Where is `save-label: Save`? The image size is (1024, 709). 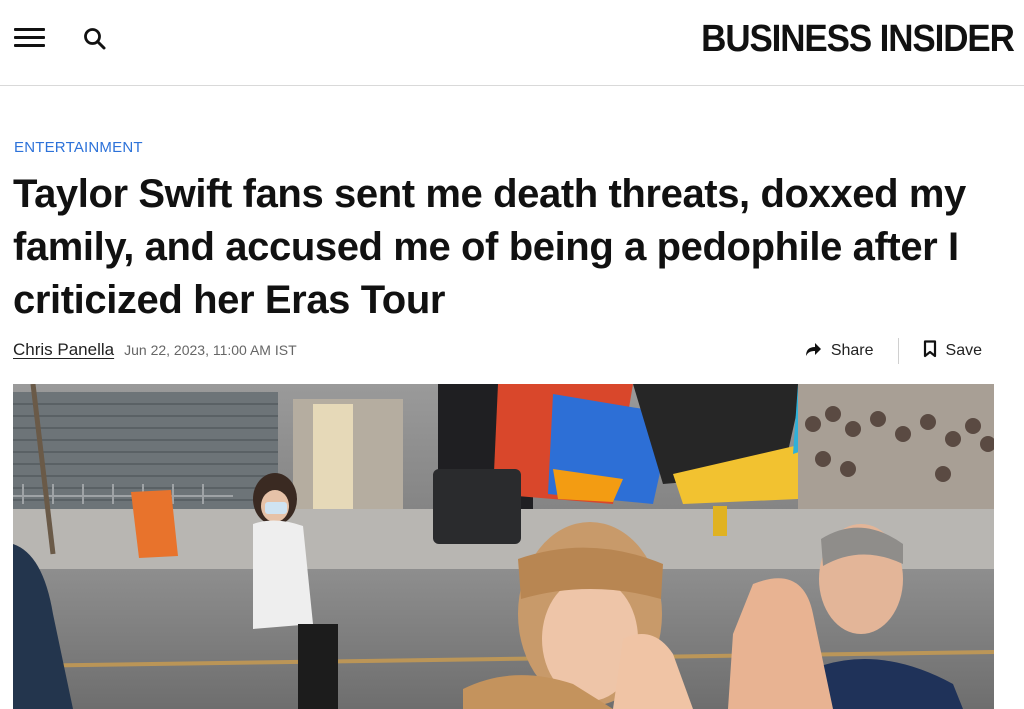
save-label: Save is located at coordinates (963, 350).